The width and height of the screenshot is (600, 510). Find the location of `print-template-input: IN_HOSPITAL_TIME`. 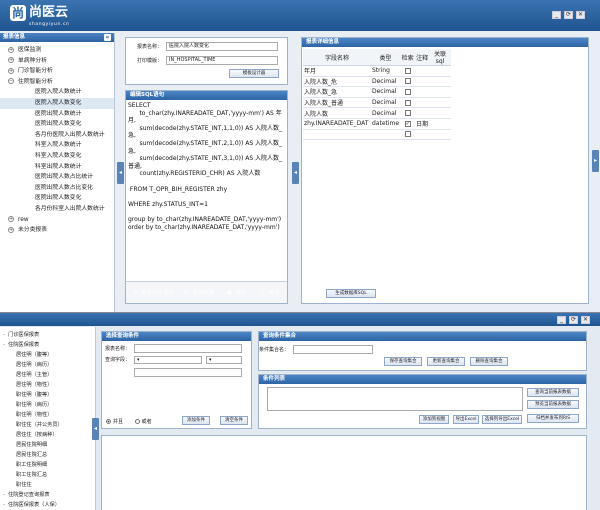

print-template-input: IN_HOSPITAL_TIME is located at coordinates (222, 60).